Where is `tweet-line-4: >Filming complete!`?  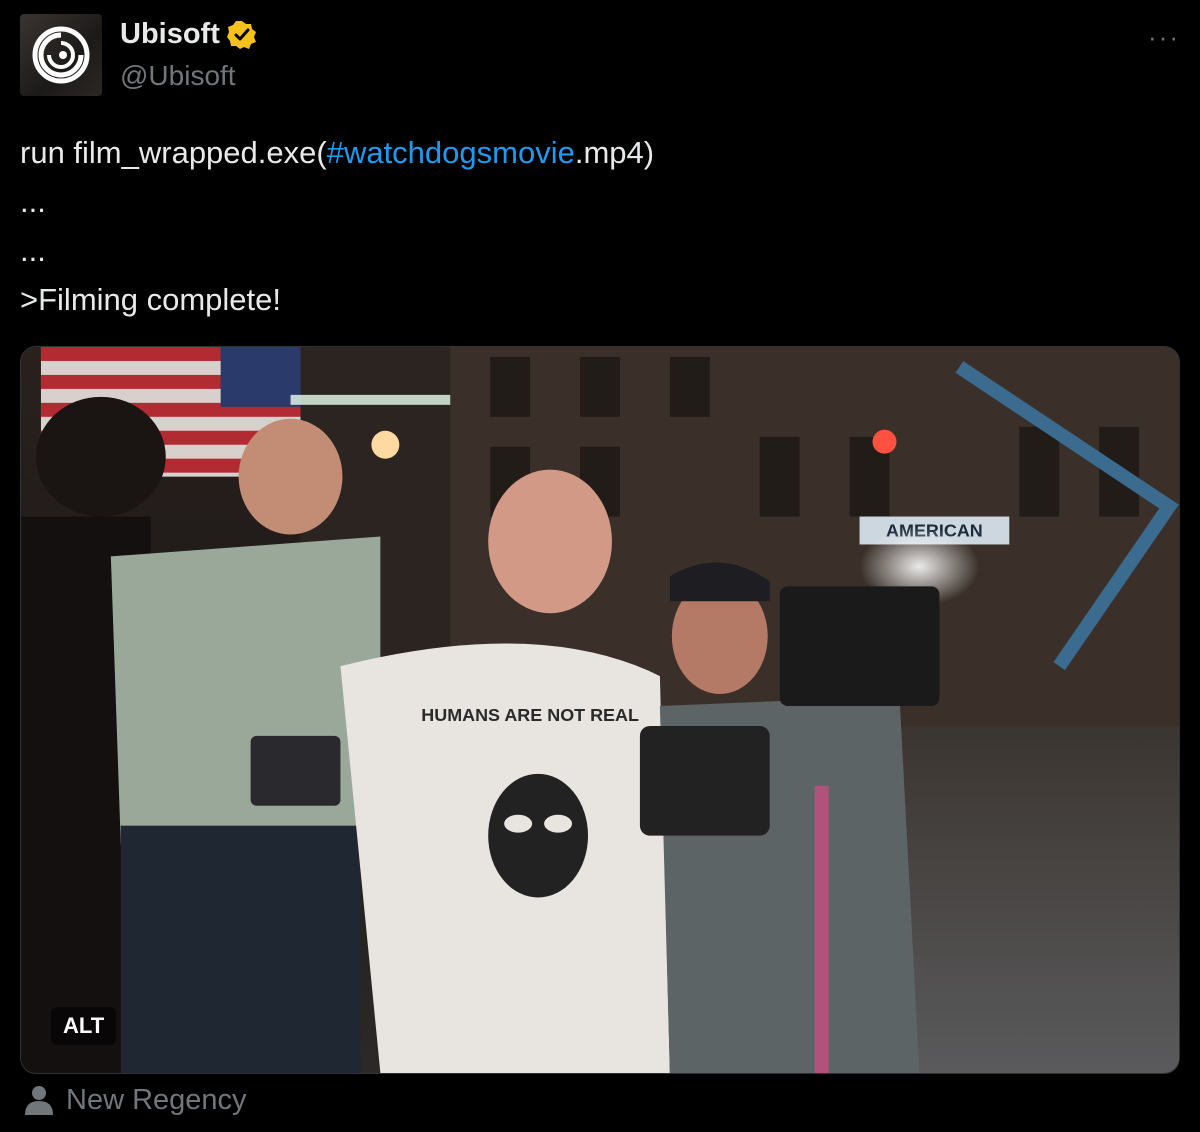
tweet-line-4: >Filming complete! is located at coordinates (151, 299).